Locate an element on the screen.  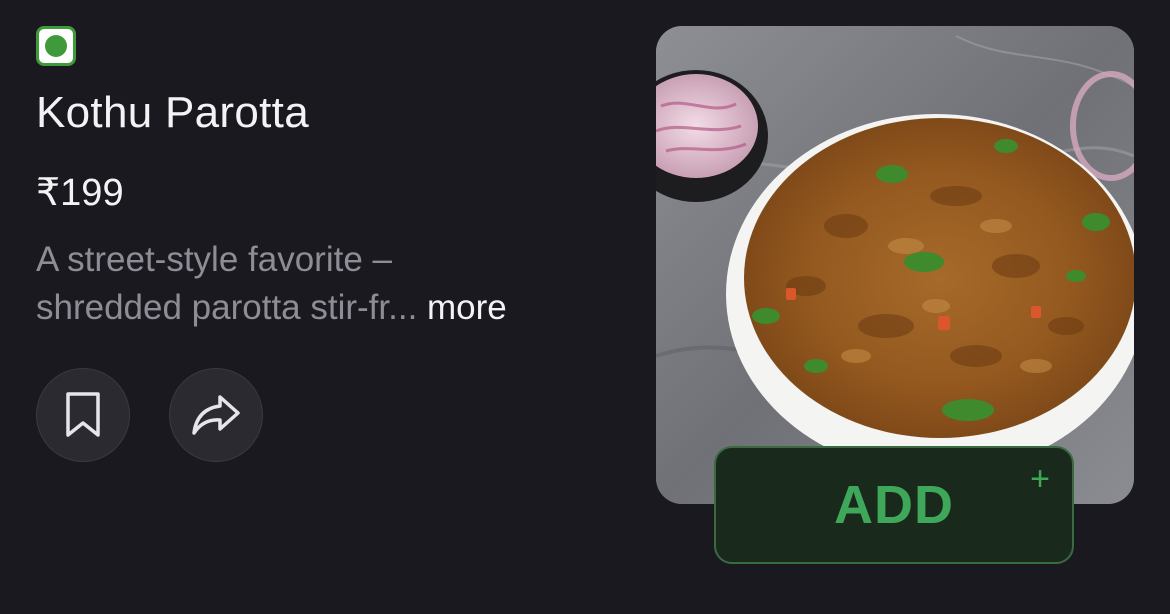
add-plus-icon: + is located at coordinates (1040, 479).